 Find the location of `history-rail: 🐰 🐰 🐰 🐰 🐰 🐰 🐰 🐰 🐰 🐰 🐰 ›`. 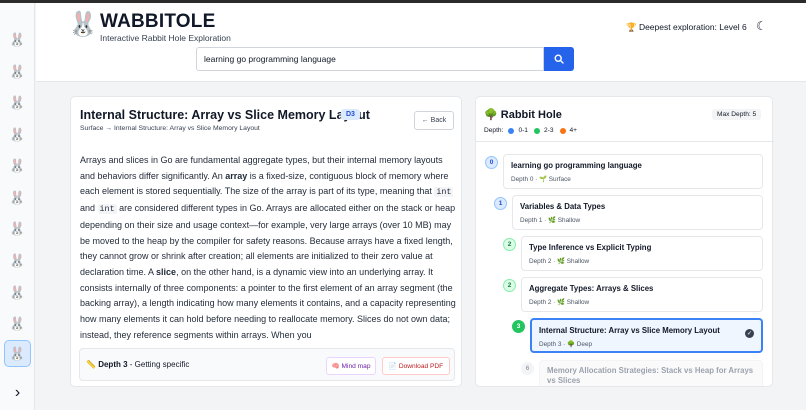

history-rail: 🐰 🐰 🐰 🐰 🐰 🐰 🐰 🐰 🐰 🐰 🐰 › is located at coordinates (17, 206).